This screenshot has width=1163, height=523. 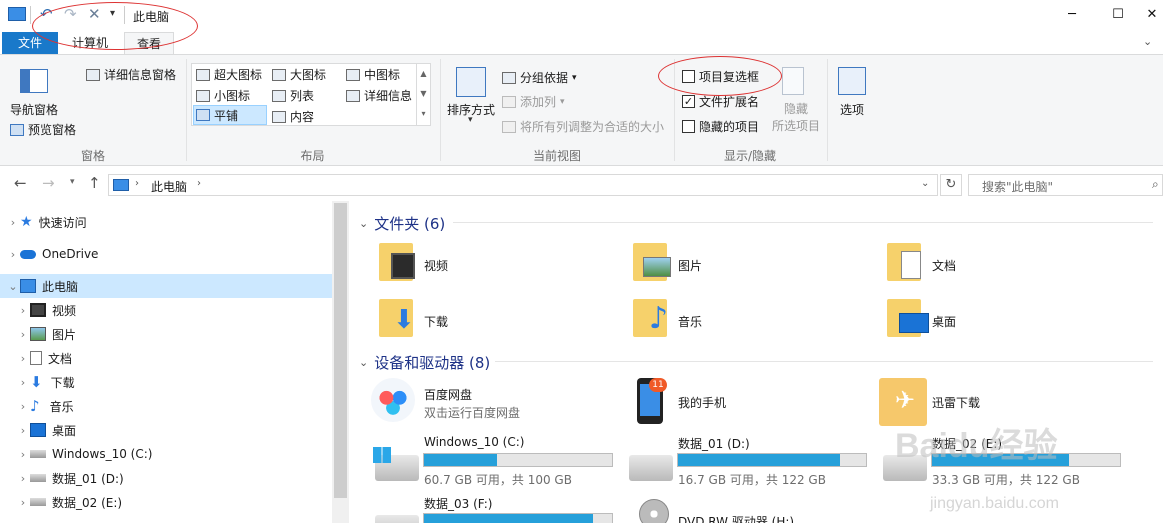 I want to click on navigation-pane-button: 导航窗格, so click(x=34, y=109).